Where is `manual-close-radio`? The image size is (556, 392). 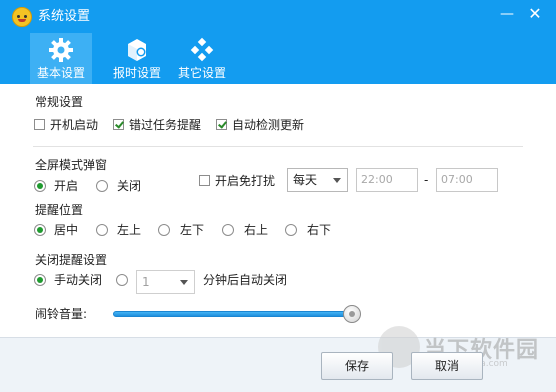 manual-close-radio is located at coordinates (40, 280).